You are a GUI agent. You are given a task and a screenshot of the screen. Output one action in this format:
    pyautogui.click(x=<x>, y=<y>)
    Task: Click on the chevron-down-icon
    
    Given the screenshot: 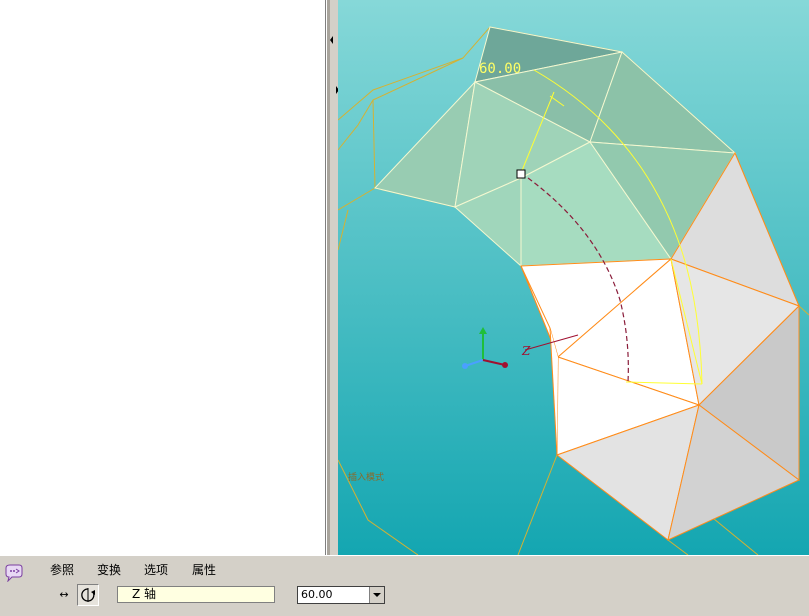 What is the action you would take?
    pyautogui.click(x=376, y=595)
    